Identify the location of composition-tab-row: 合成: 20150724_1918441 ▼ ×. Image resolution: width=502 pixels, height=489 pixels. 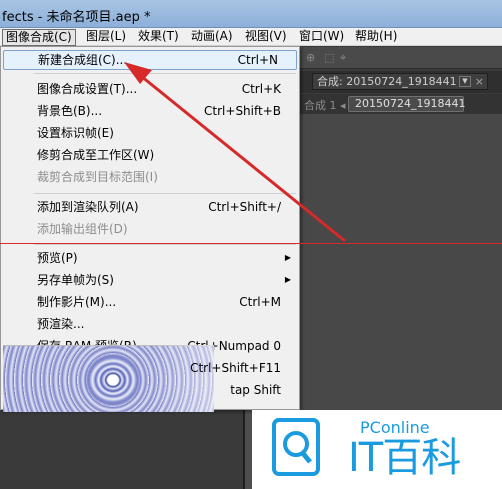
(401, 82).